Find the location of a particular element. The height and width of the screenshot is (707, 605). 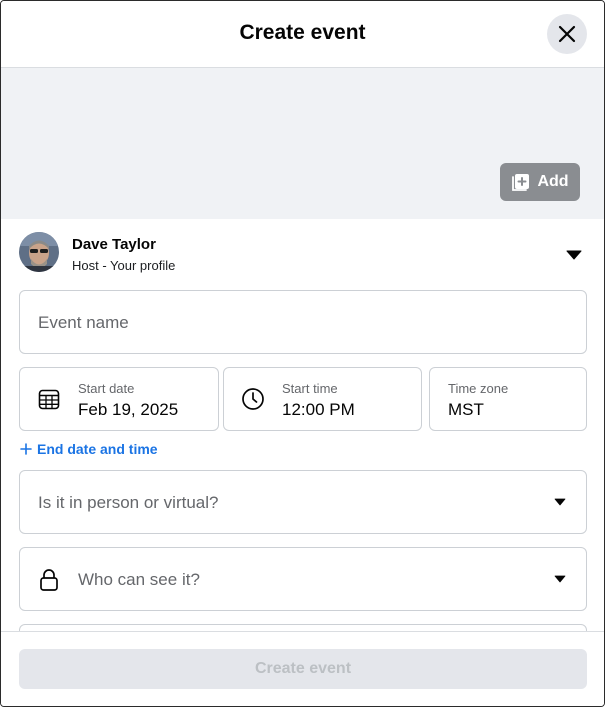

create-event-button-label: Create event is located at coordinates (303, 668).